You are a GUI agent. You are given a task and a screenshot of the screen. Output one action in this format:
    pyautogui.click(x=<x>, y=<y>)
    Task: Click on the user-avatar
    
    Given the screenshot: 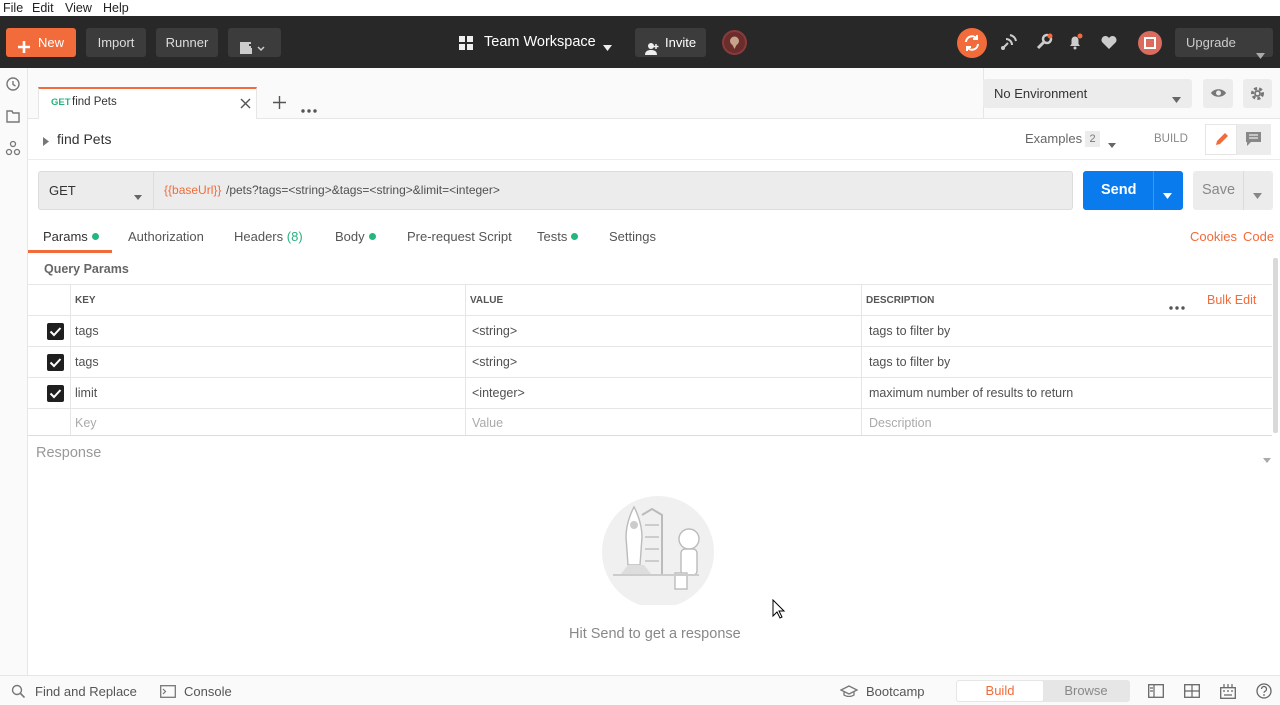 What is the action you would take?
    pyautogui.click(x=1150, y=43)
    